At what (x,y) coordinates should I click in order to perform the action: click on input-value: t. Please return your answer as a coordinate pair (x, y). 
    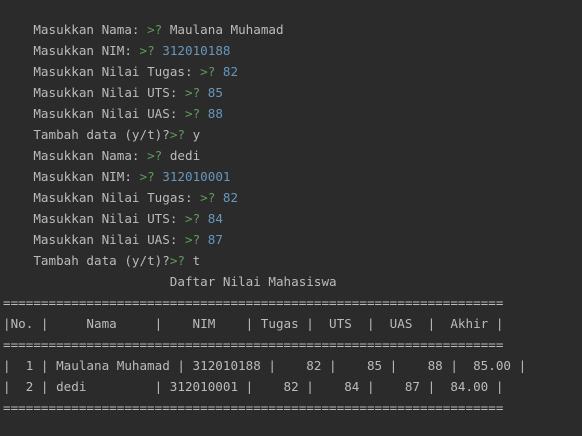
    Looking at the image, I should click on (196, 260).